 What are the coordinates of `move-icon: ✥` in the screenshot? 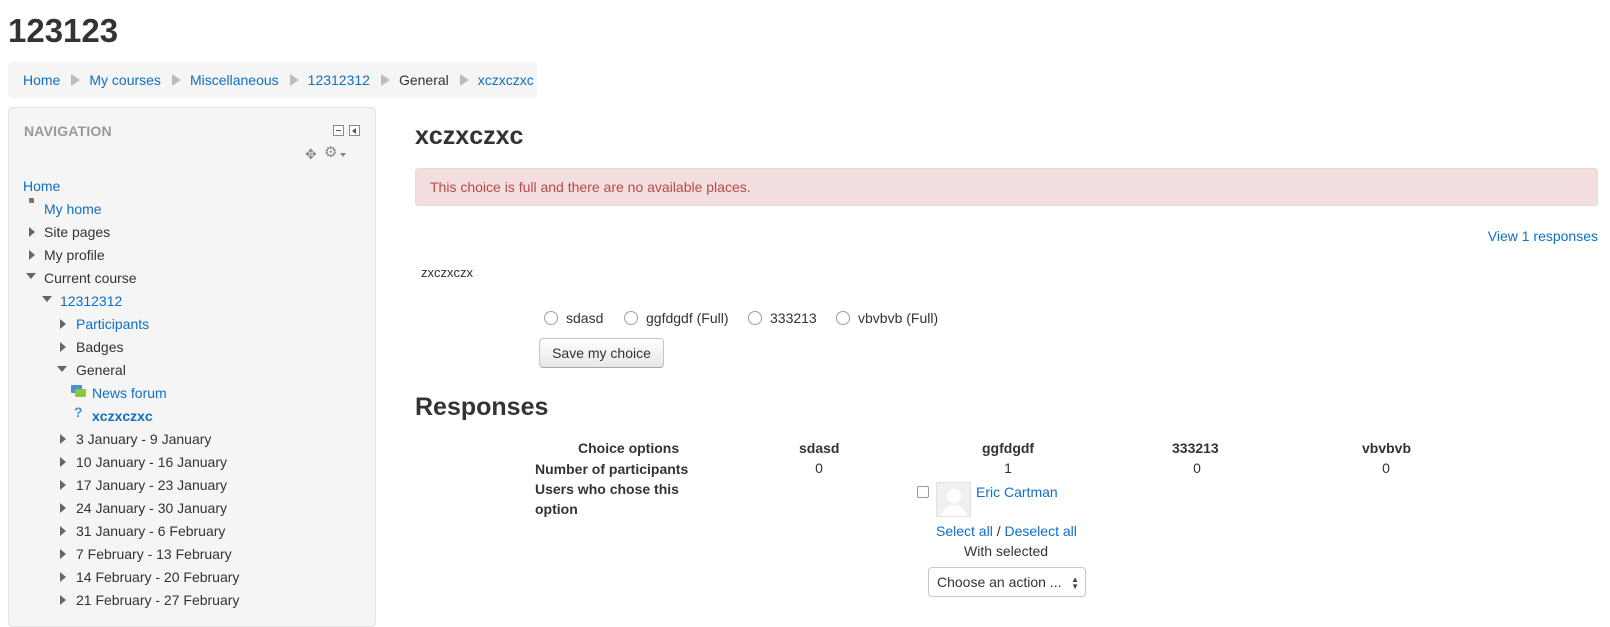 It's located at (311, 154).